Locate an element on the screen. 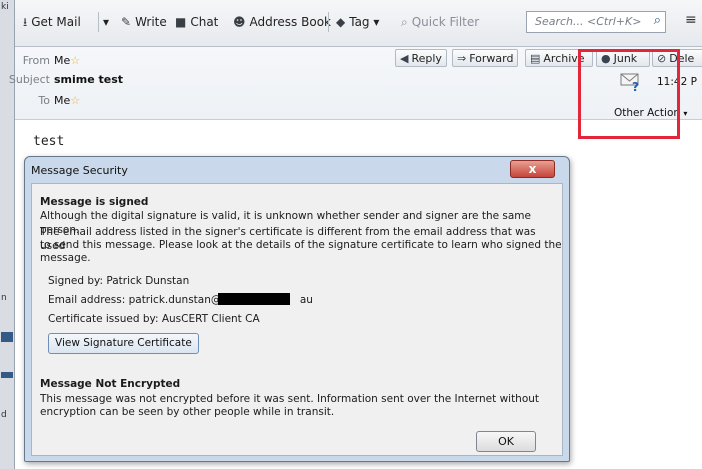 The height and width of the screenshot is (469, 702). certificate-issuer: Certificate issued by: AusCERT Client CA is located at coordinates (154, 319).